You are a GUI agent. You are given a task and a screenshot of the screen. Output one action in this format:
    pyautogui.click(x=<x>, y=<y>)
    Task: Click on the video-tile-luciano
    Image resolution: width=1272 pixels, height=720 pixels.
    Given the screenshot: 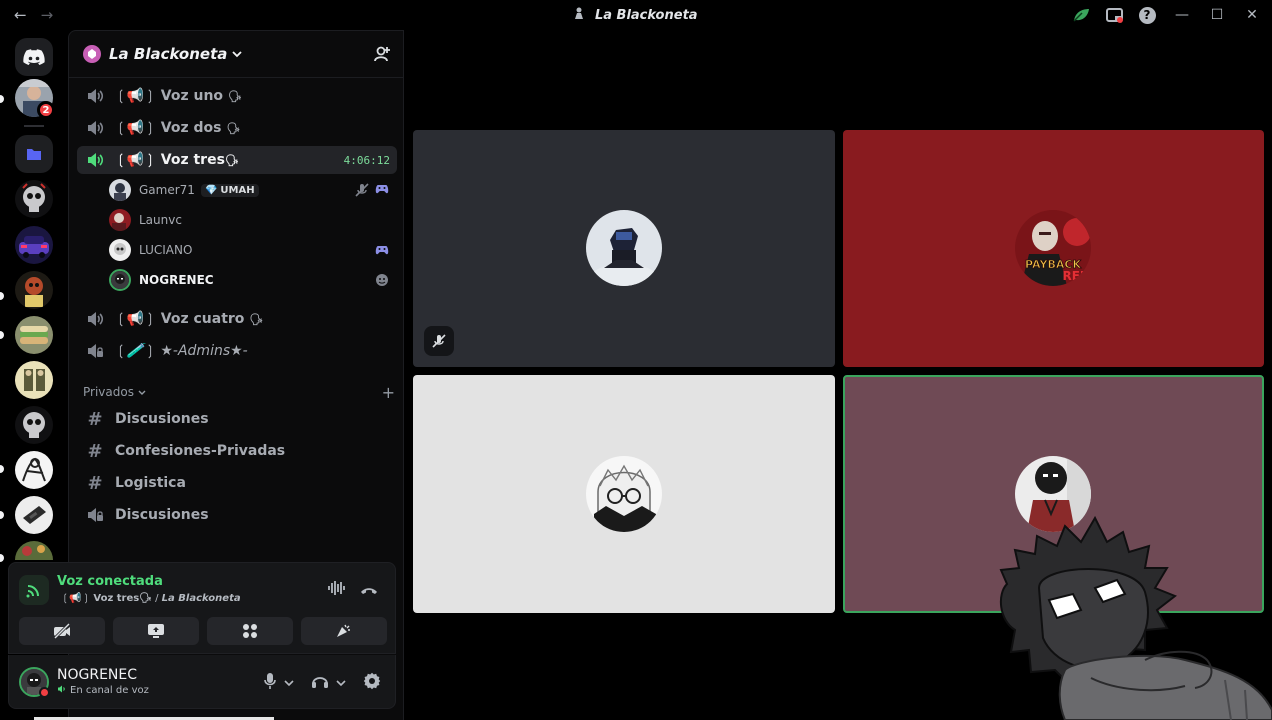 What is the action you would take?
    pyautogui.click(x=624, y=494)
    